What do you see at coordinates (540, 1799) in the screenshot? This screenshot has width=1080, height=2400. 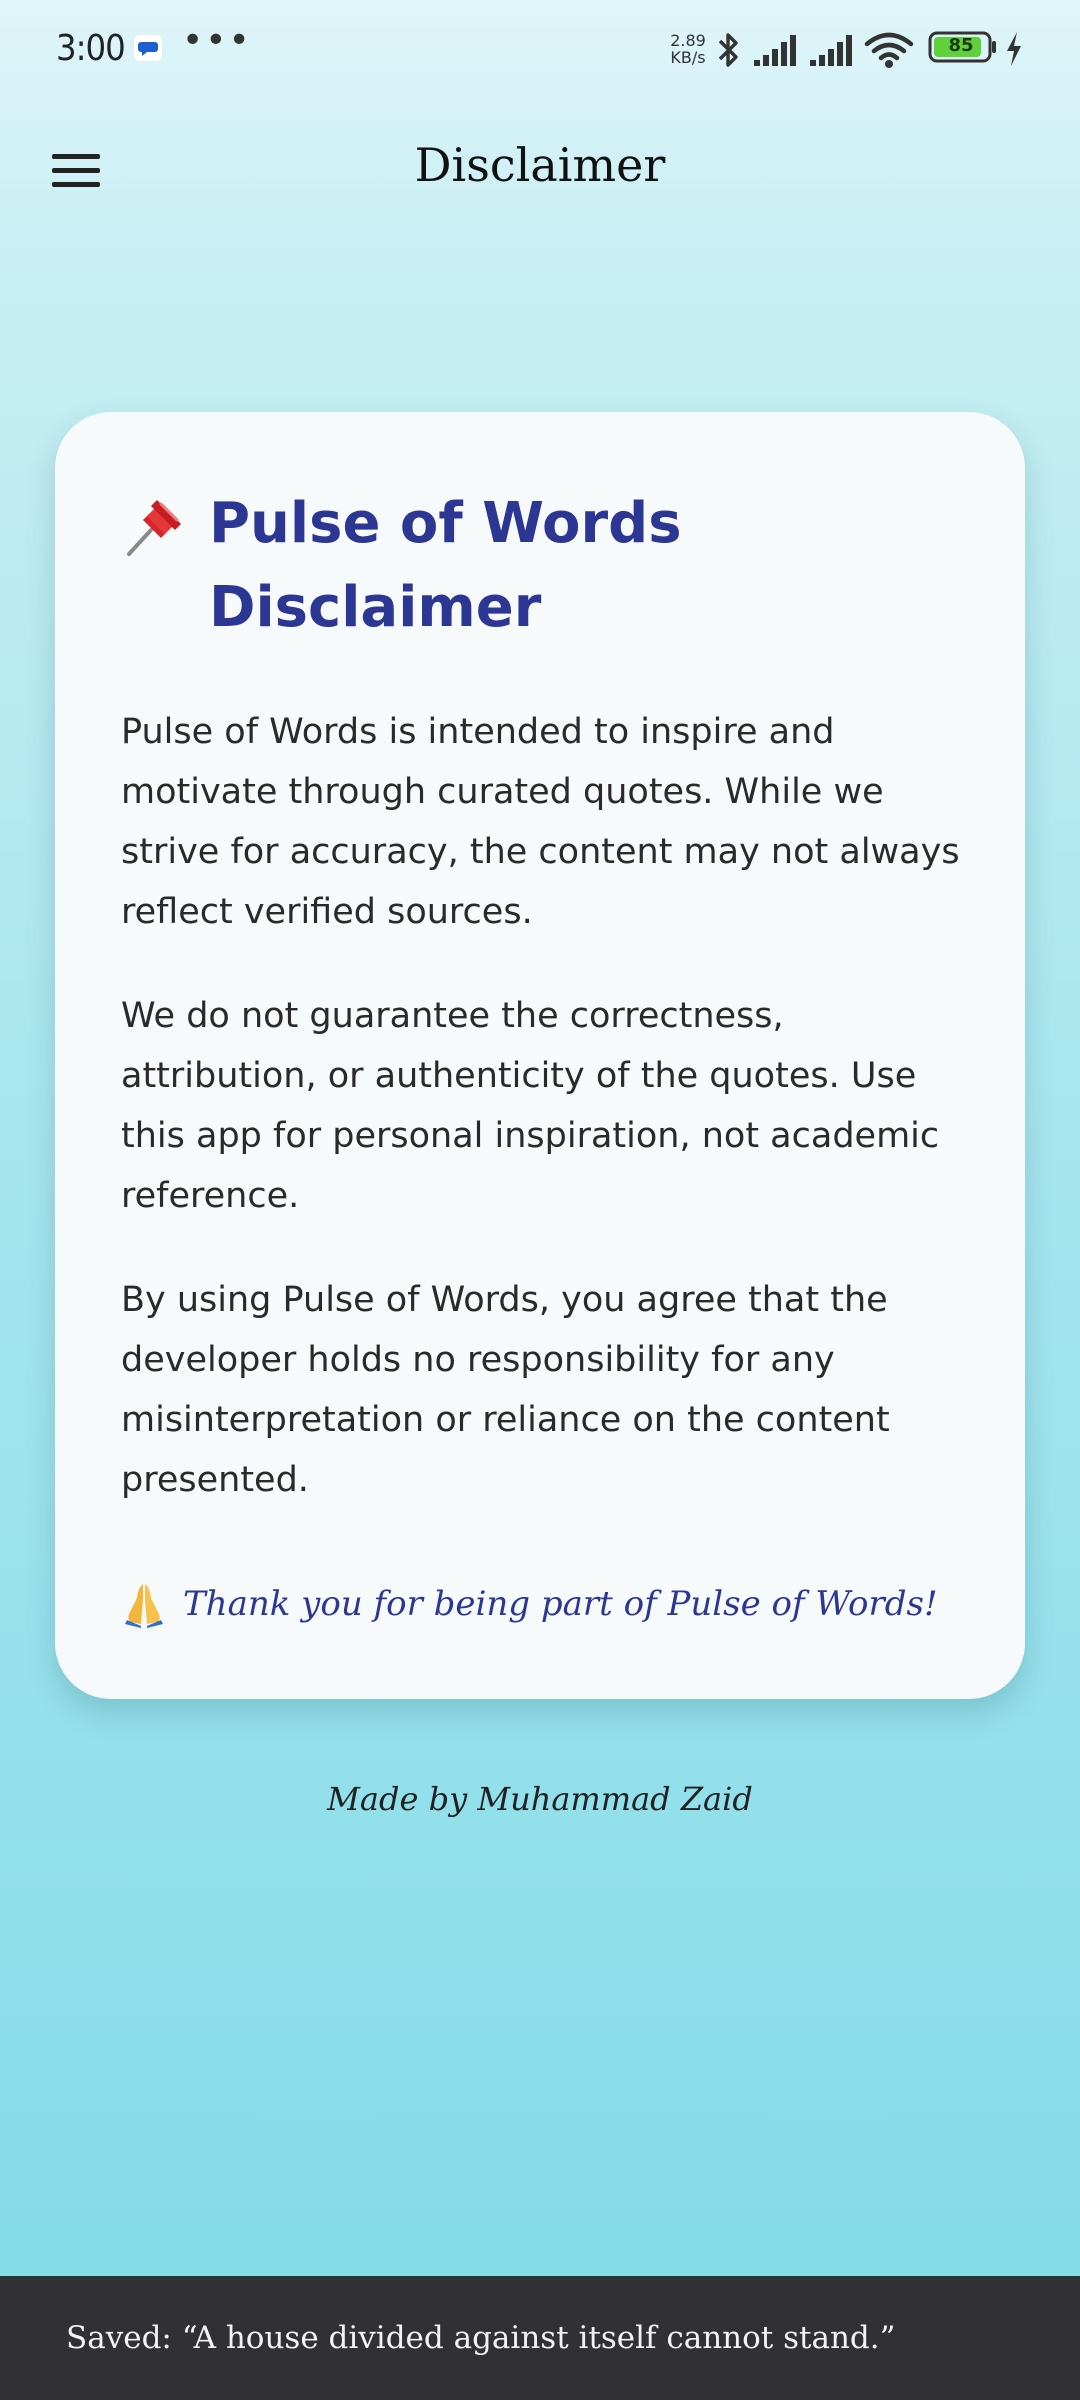 I see `developer-credit: Made by Muhammad Zaid` at bounding box center [540, 1799].